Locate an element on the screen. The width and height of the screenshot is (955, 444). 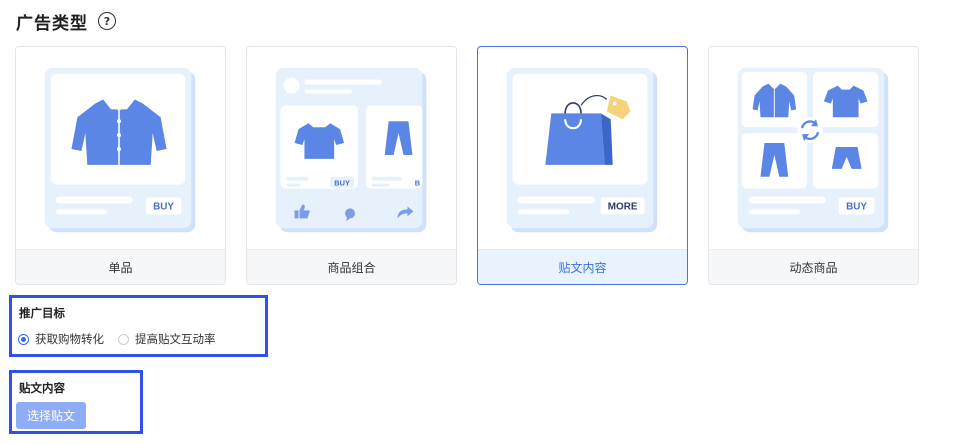
radio-post-engagement: 提高贴文互动率 is located at coordinates (167, 339).